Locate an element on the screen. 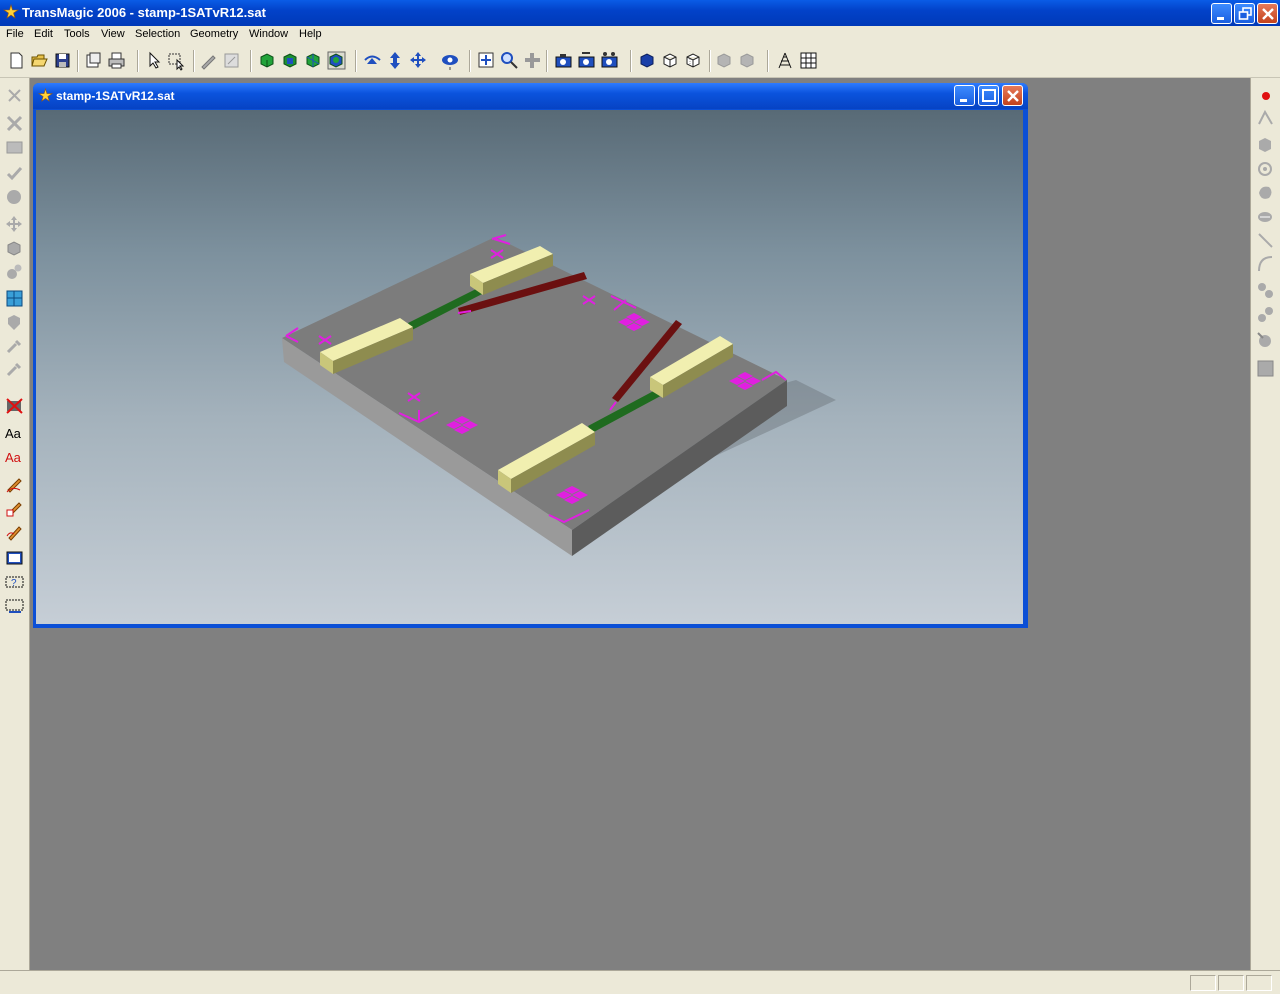 This screenshot has height=994, width=1280. box-gray-icon is located at coordinates (14, 248).